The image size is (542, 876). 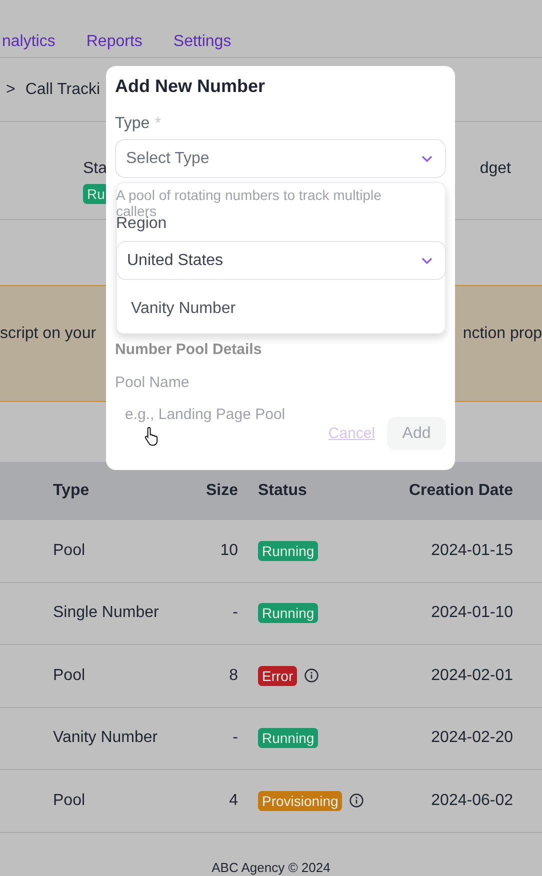 I want to click on region-select: United States, so click(x=281, y=260).